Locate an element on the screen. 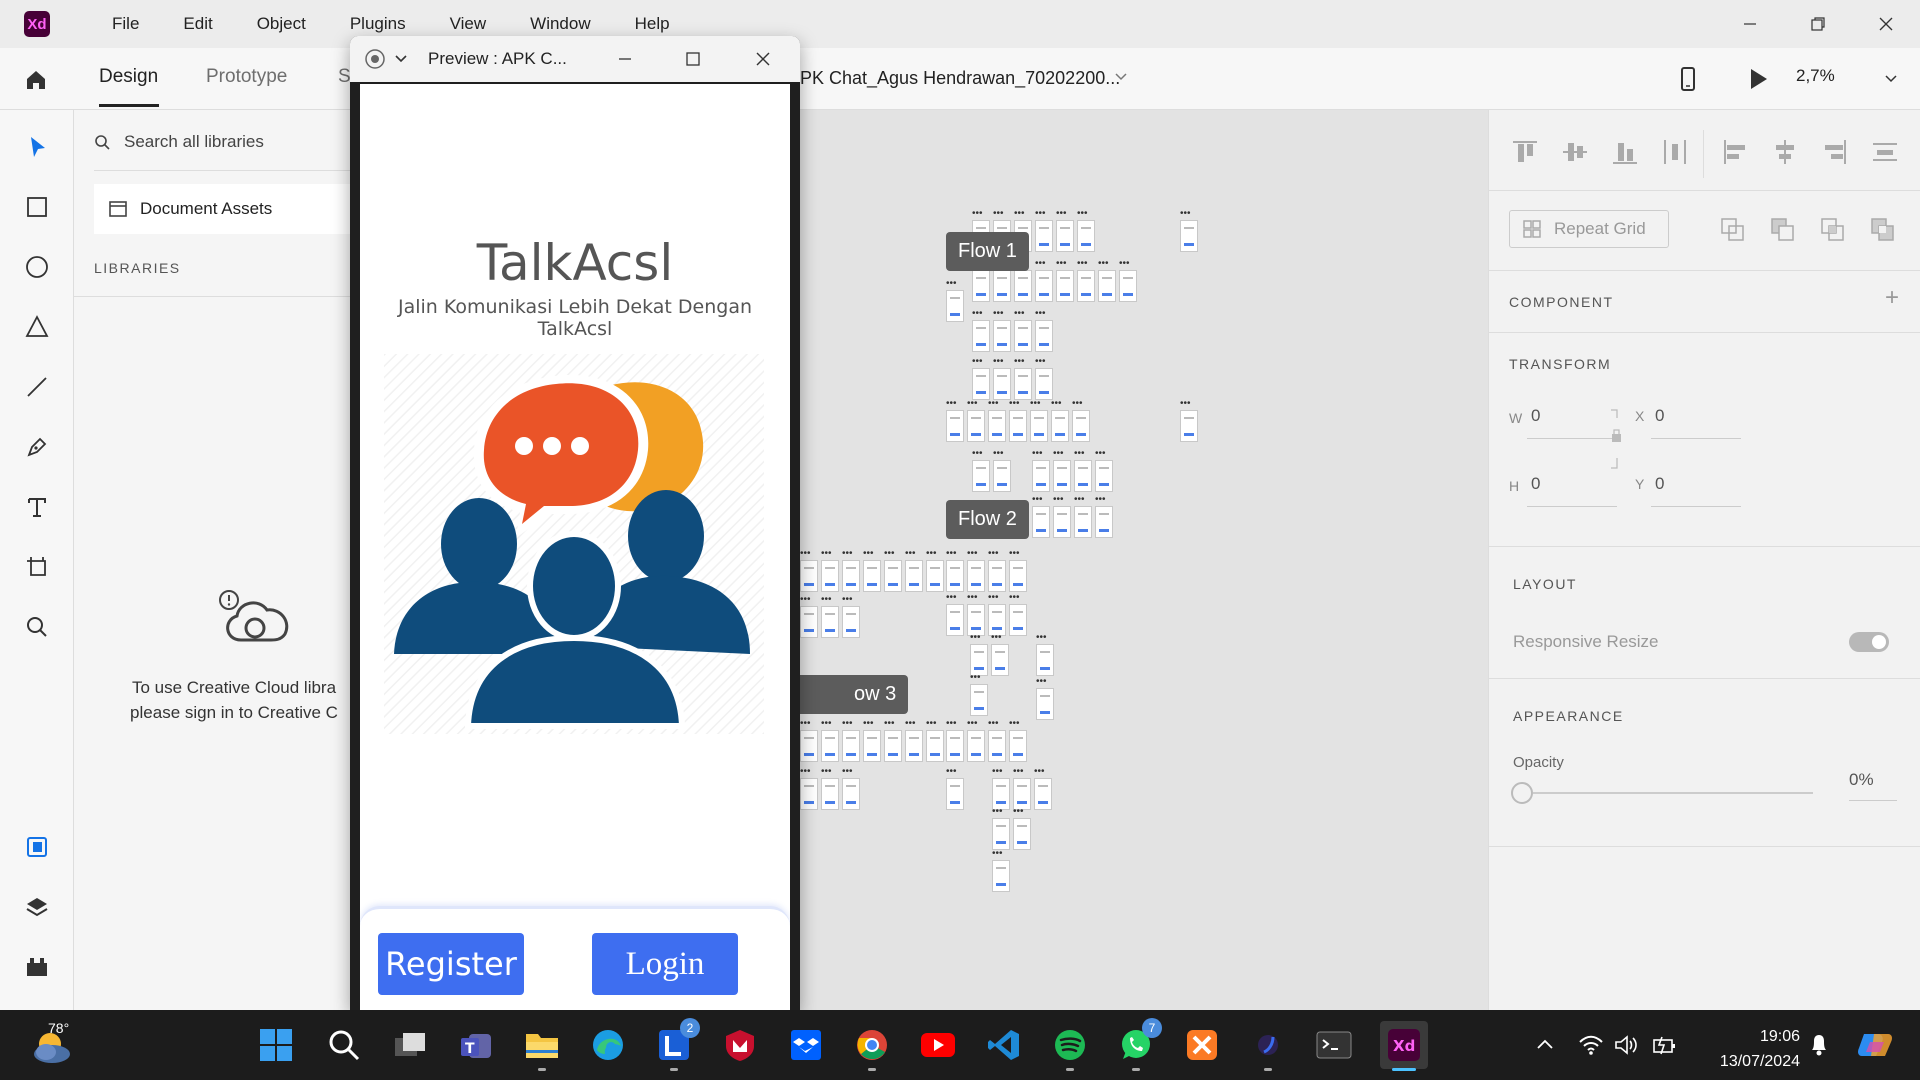  add-component-icon: + is located at coordinates (1892, 298).